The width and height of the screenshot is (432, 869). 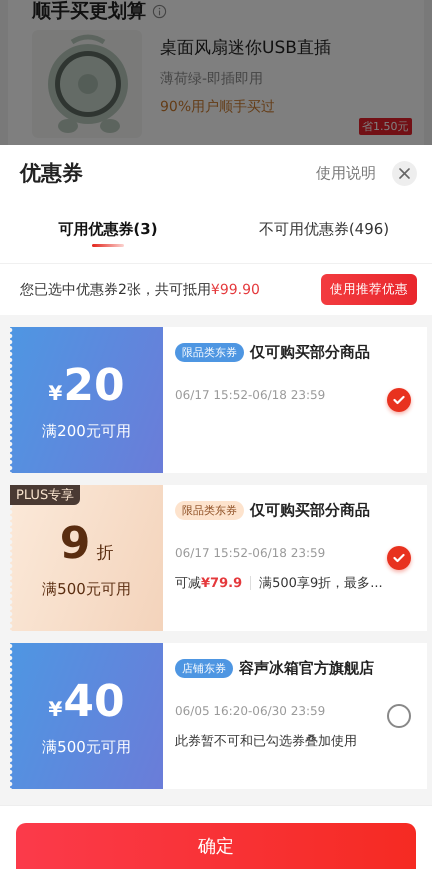 What do you see at coordinates (216, 846) in the screenshot?
I see `confirm-button: 确定` at bounding box center [216, 846].